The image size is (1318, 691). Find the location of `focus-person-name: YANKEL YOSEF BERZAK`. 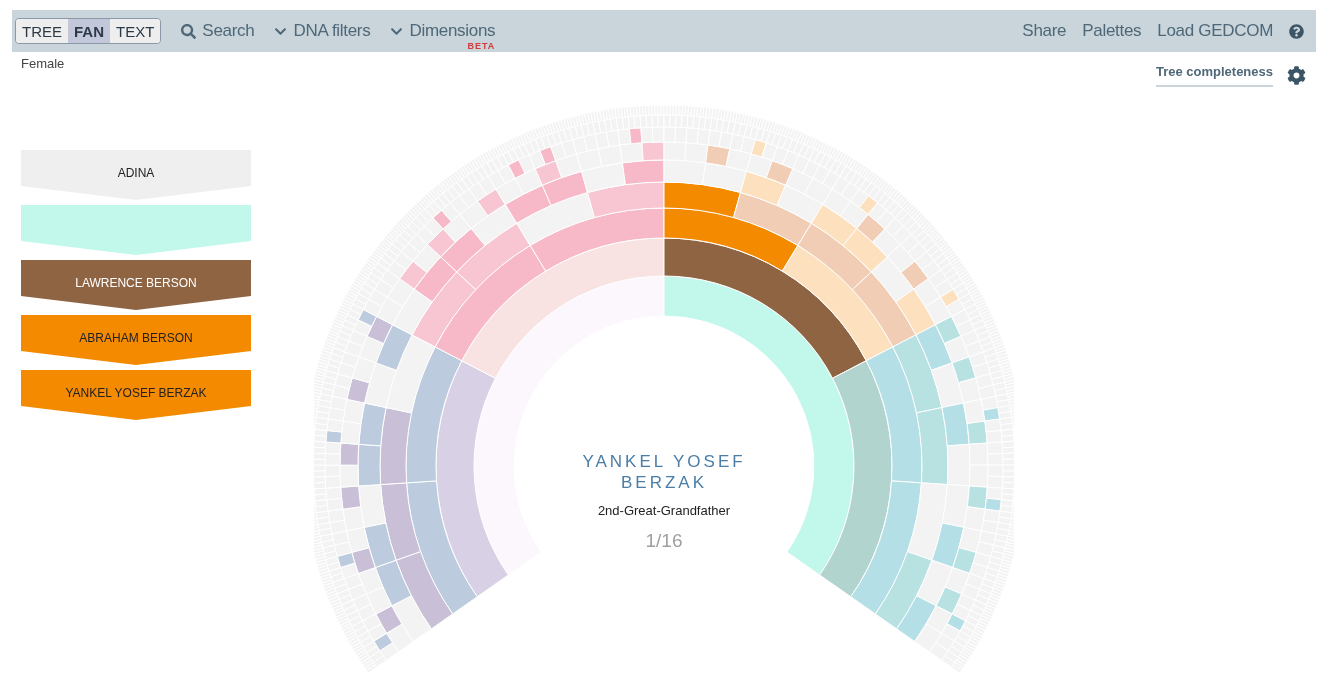

focus-person-name: YANKEL YOSEF BERZAK is located at coordinates (664, 472).